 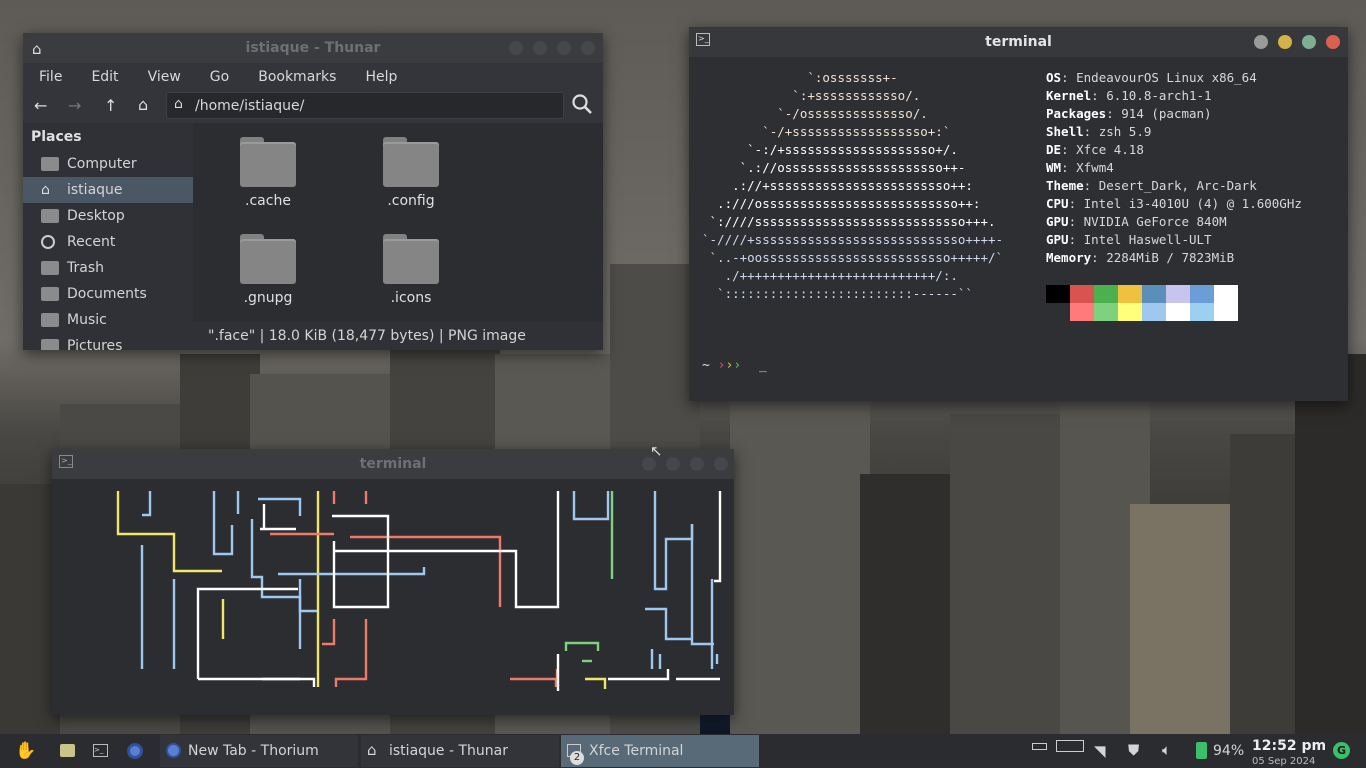 What do you see at coordinates (1151, 185) in the screenshot?
I see `info-line: Theme: Desert_Dark, Arc-Dark` at bounding box center [1151, 185].